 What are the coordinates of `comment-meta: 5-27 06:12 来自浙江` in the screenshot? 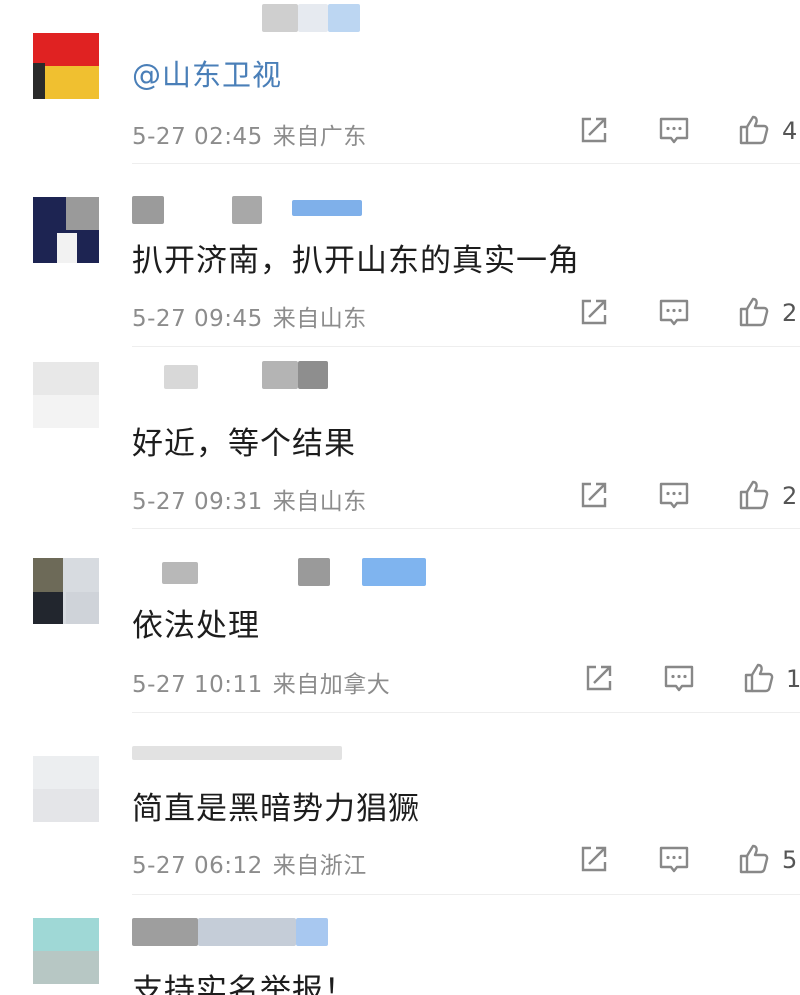 It's located at (249, 863).